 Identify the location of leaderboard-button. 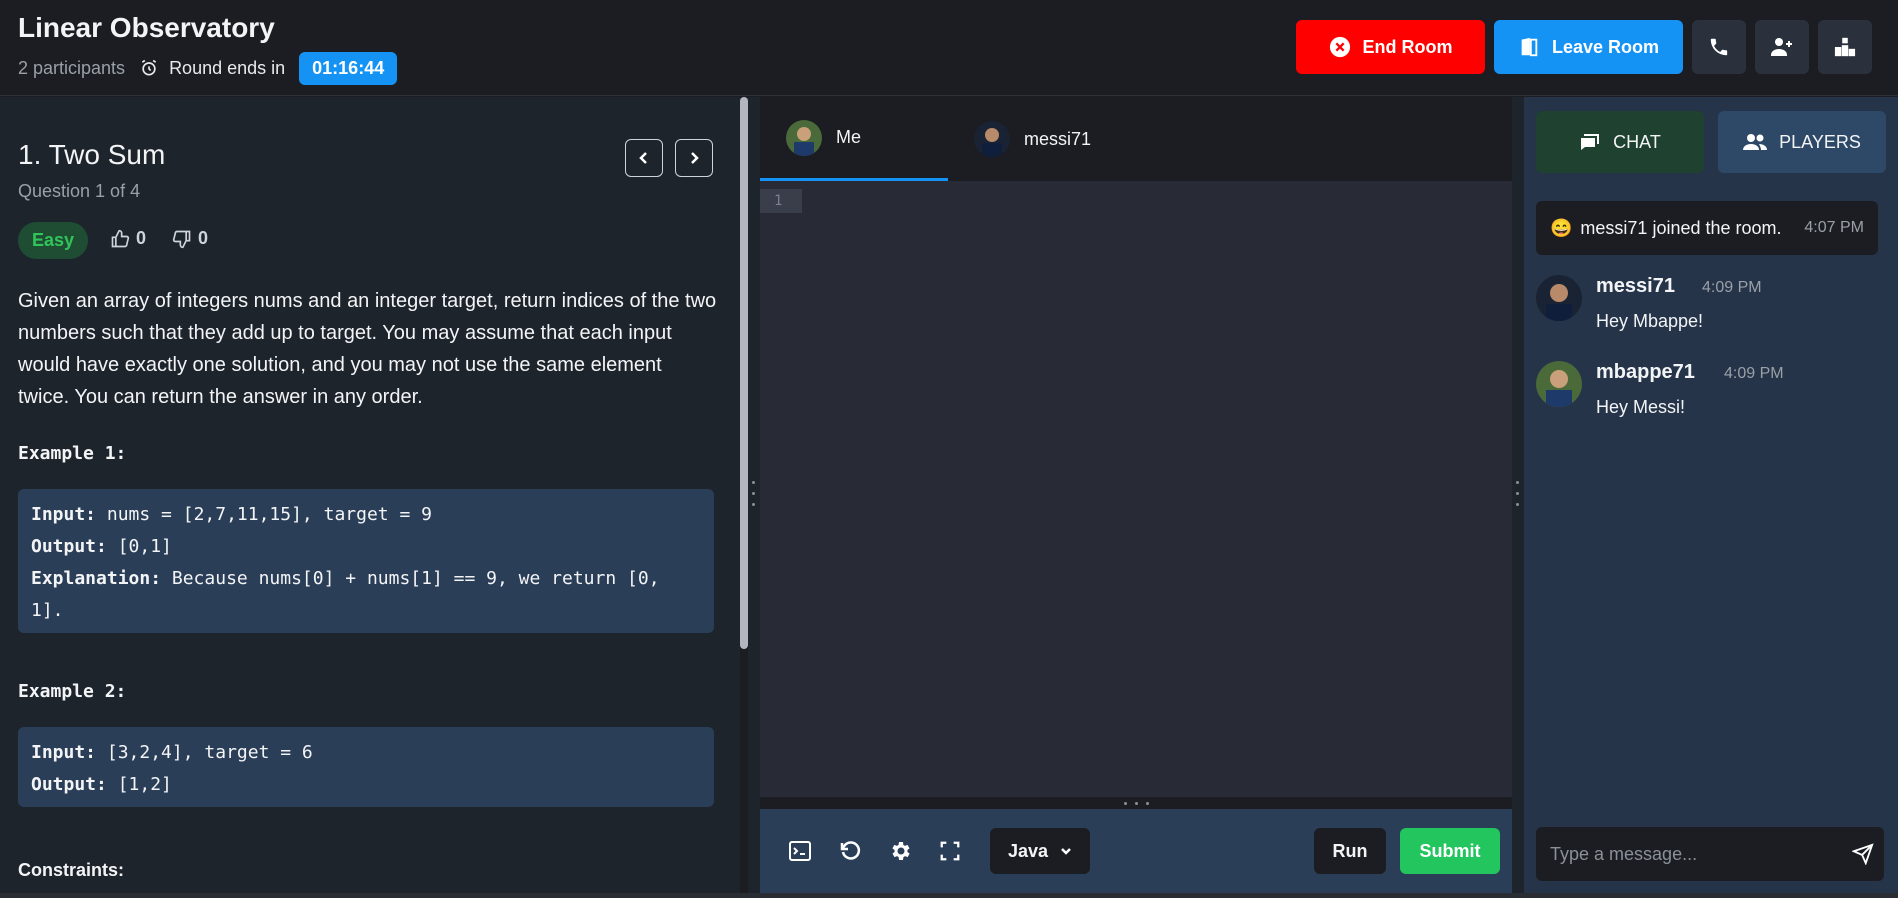
(1845, 47).